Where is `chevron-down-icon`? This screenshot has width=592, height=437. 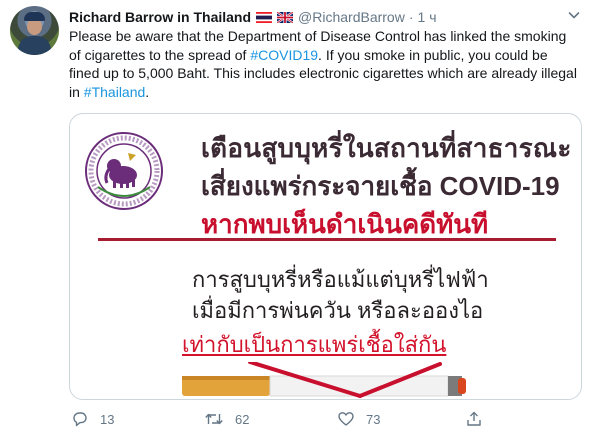 chevron-down-icon is located at coordinates (574, 15).